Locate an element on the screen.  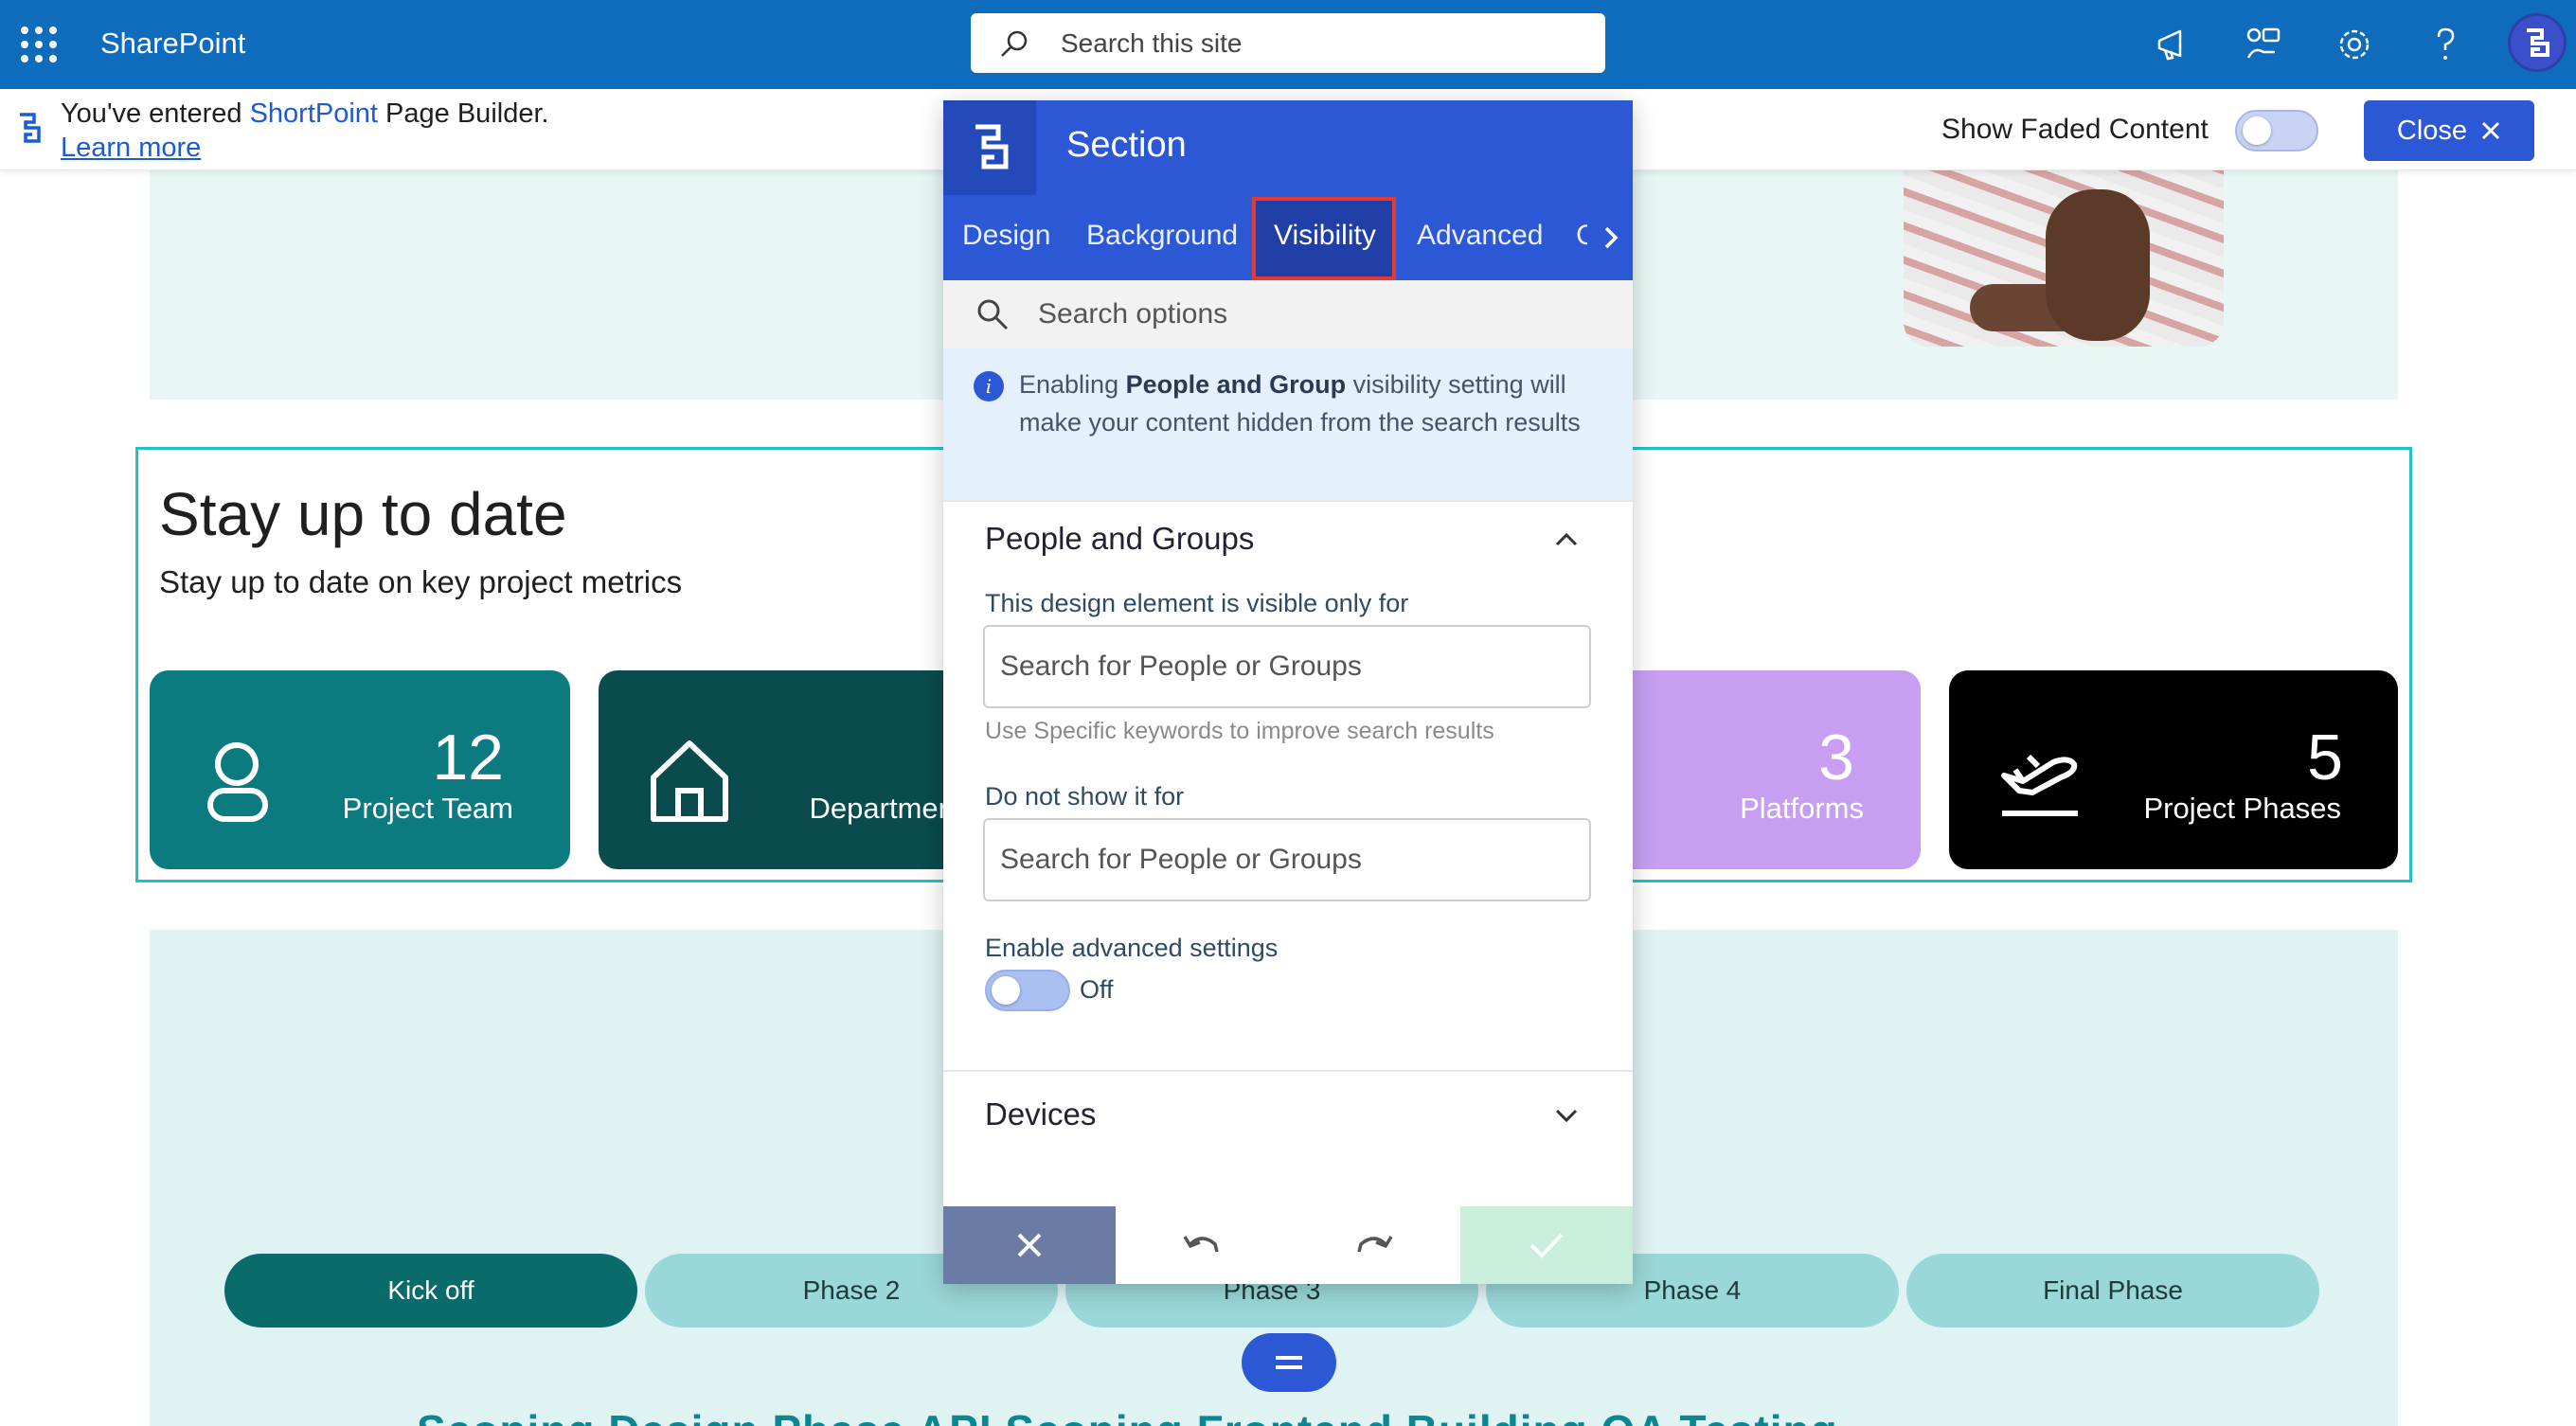
redo-icon is located at coordinates (1375, 1244).